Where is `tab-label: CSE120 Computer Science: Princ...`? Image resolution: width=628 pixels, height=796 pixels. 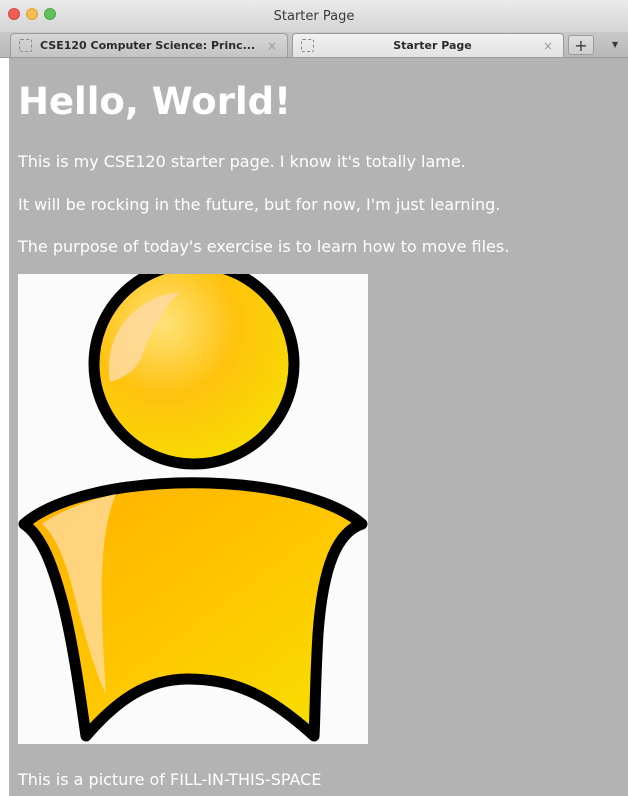
tab-label: CSE120 Computer Science: Princ... is located at coordinates (148, 45).